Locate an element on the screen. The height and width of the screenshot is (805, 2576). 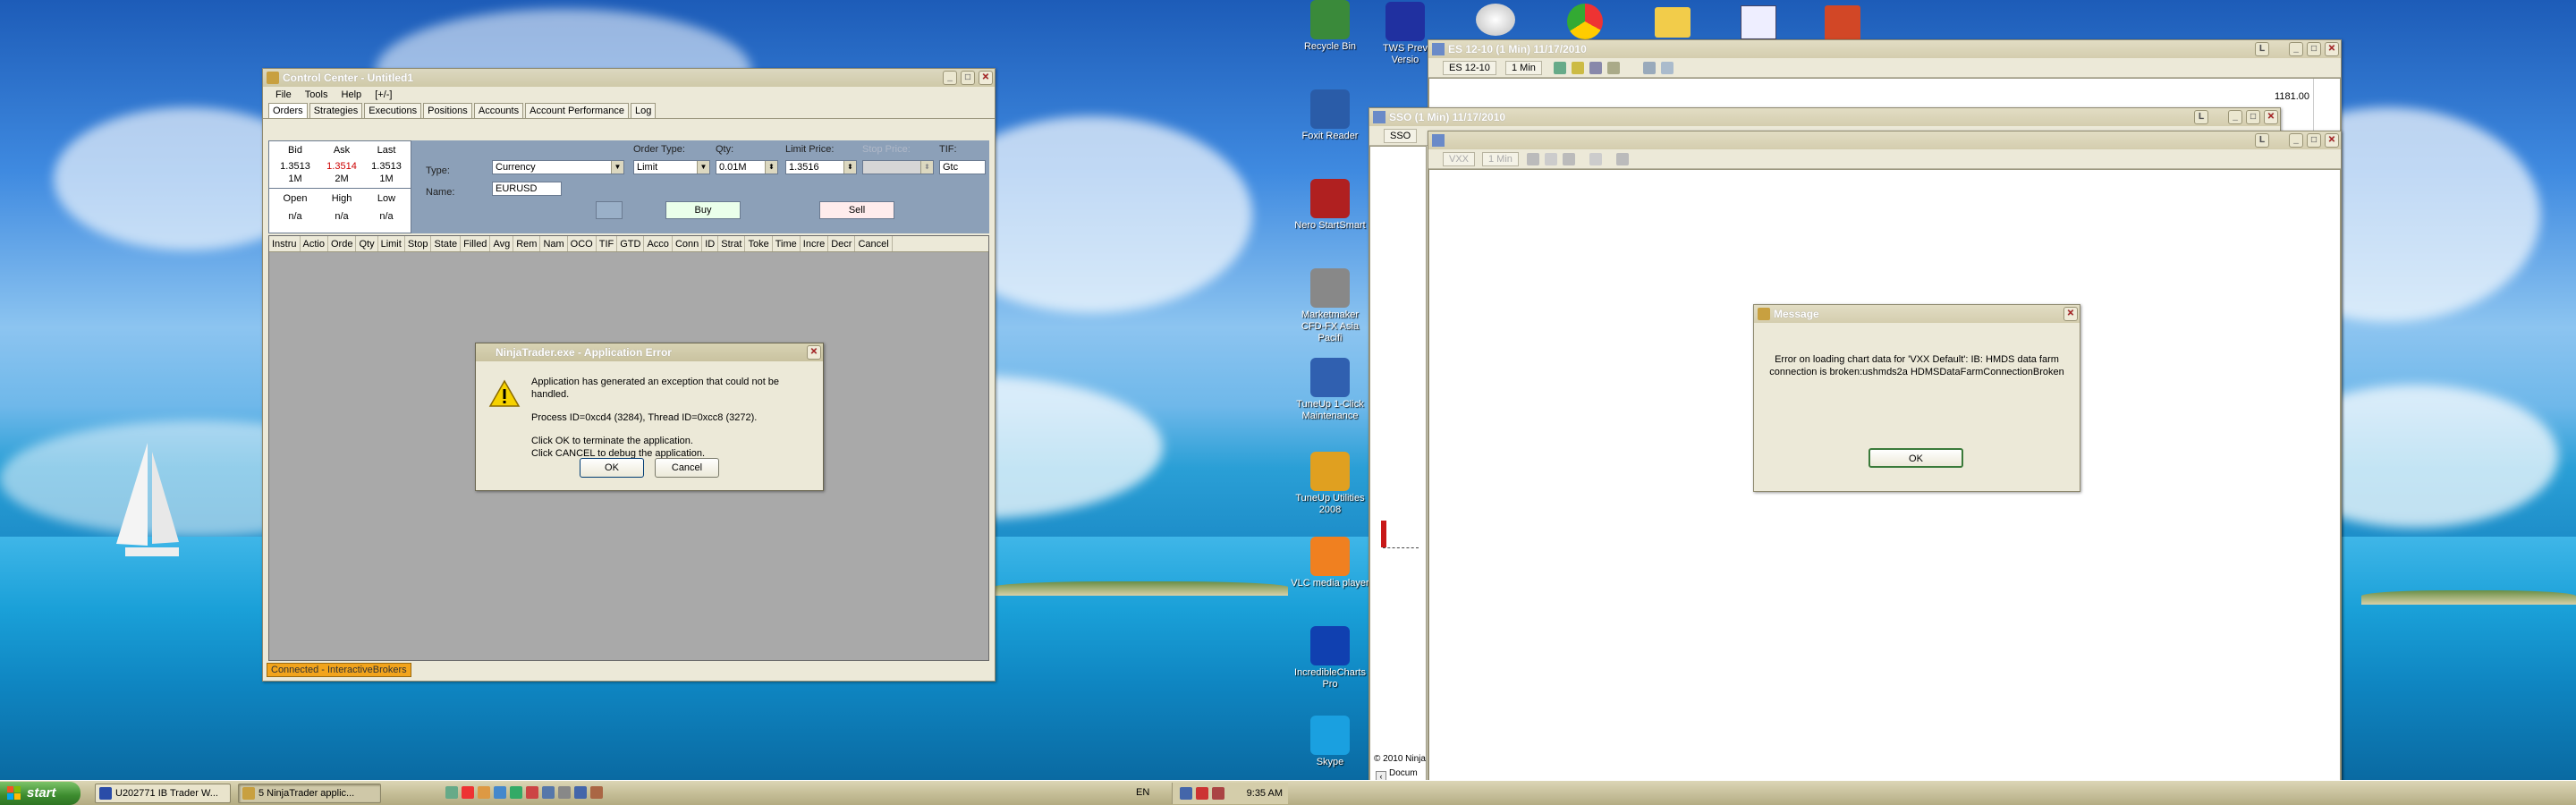
data-box-icon is located at coordinates (1667, 68).